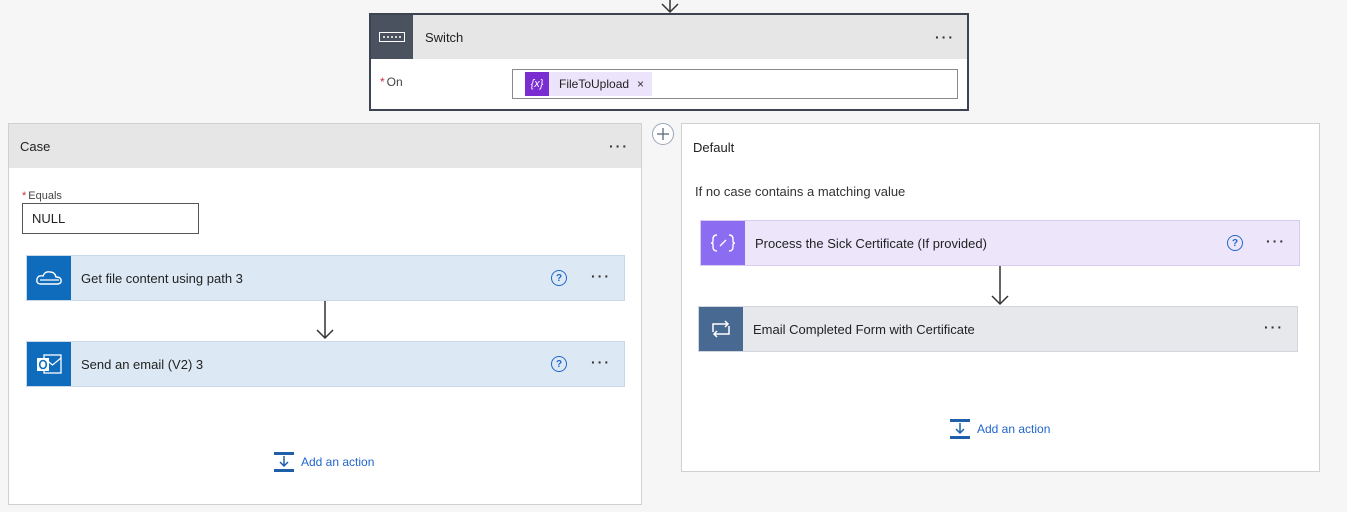 This screenshot has height=512, width=1347. What do you see at coordinates (162, 278) in the screenshot?
I see `action-title: Get file content using path 3` at bounding box center [162, 278].